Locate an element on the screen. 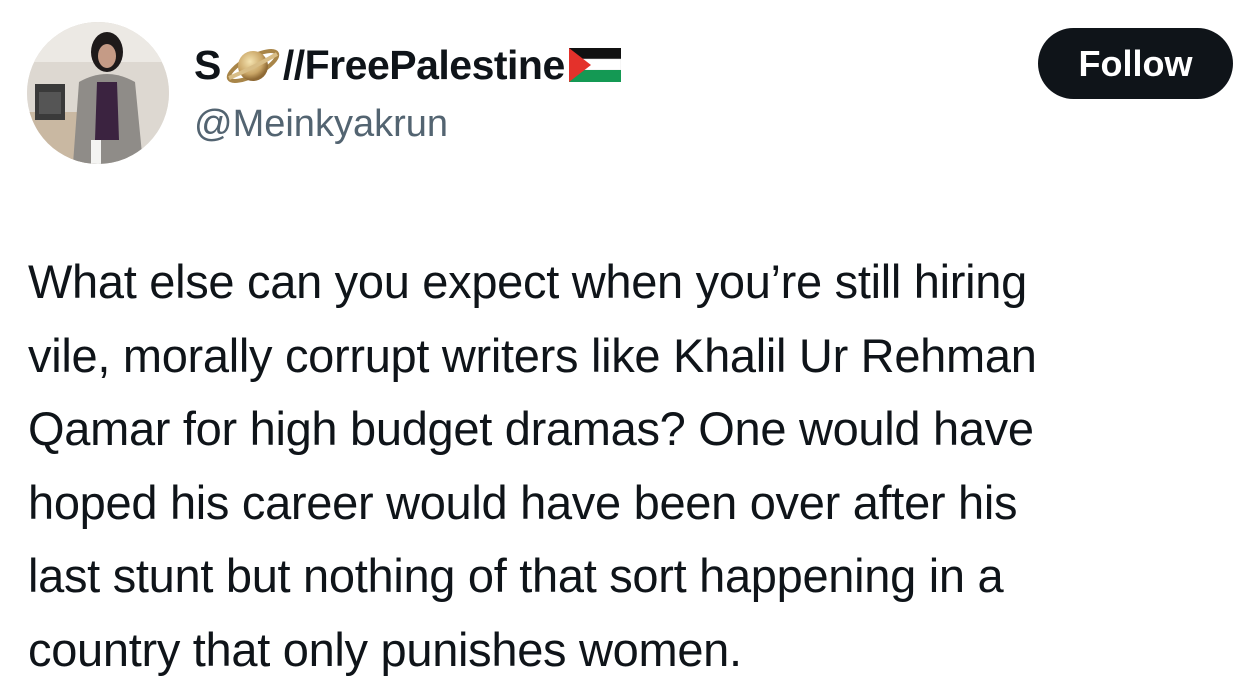 The image size is (1257, 699). palestine-flag-icon is located at coordinates (595, 65).